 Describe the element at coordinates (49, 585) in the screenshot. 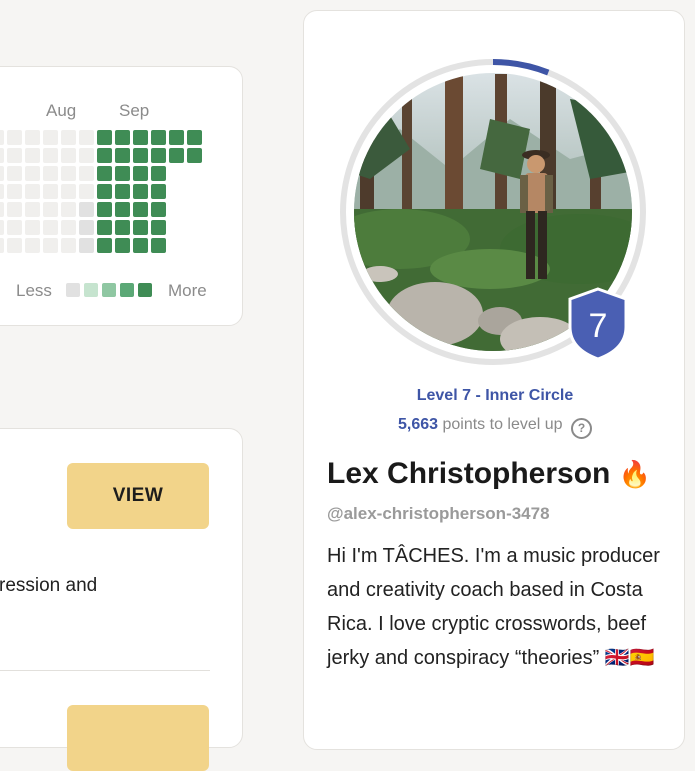

I see `challenge-description: ression and` at that location.